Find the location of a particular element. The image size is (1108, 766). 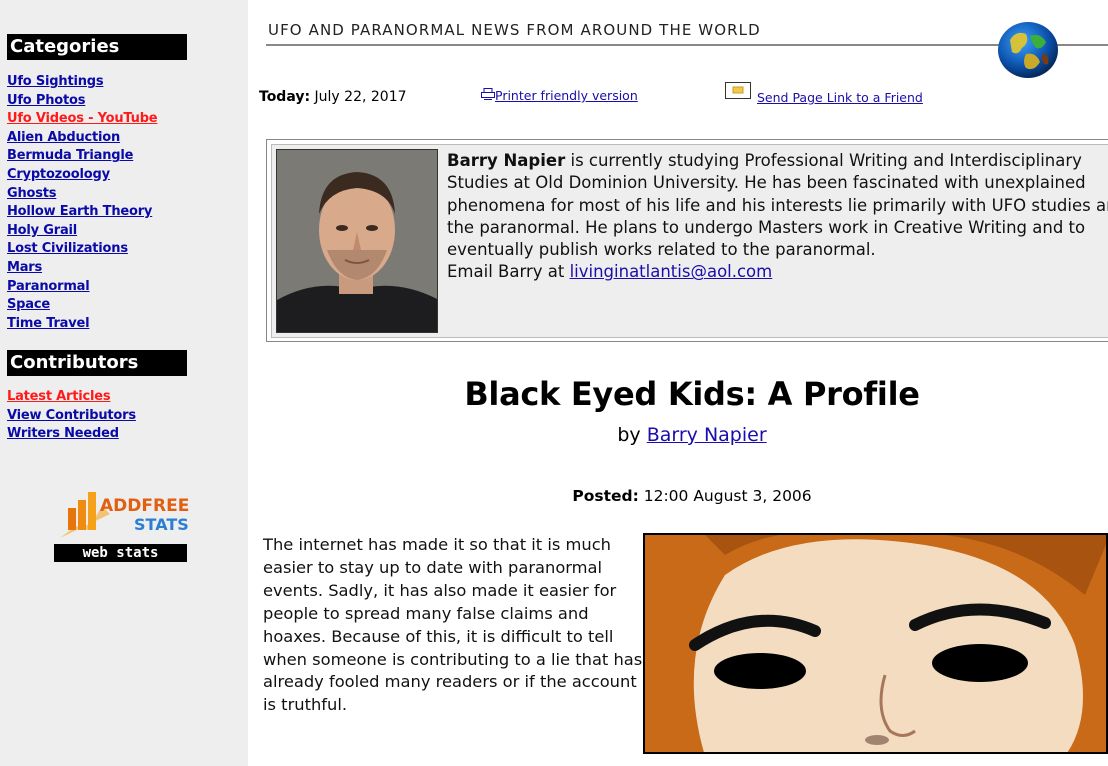

contributor-item: Latest Articles is located at coordinates (71, 395).